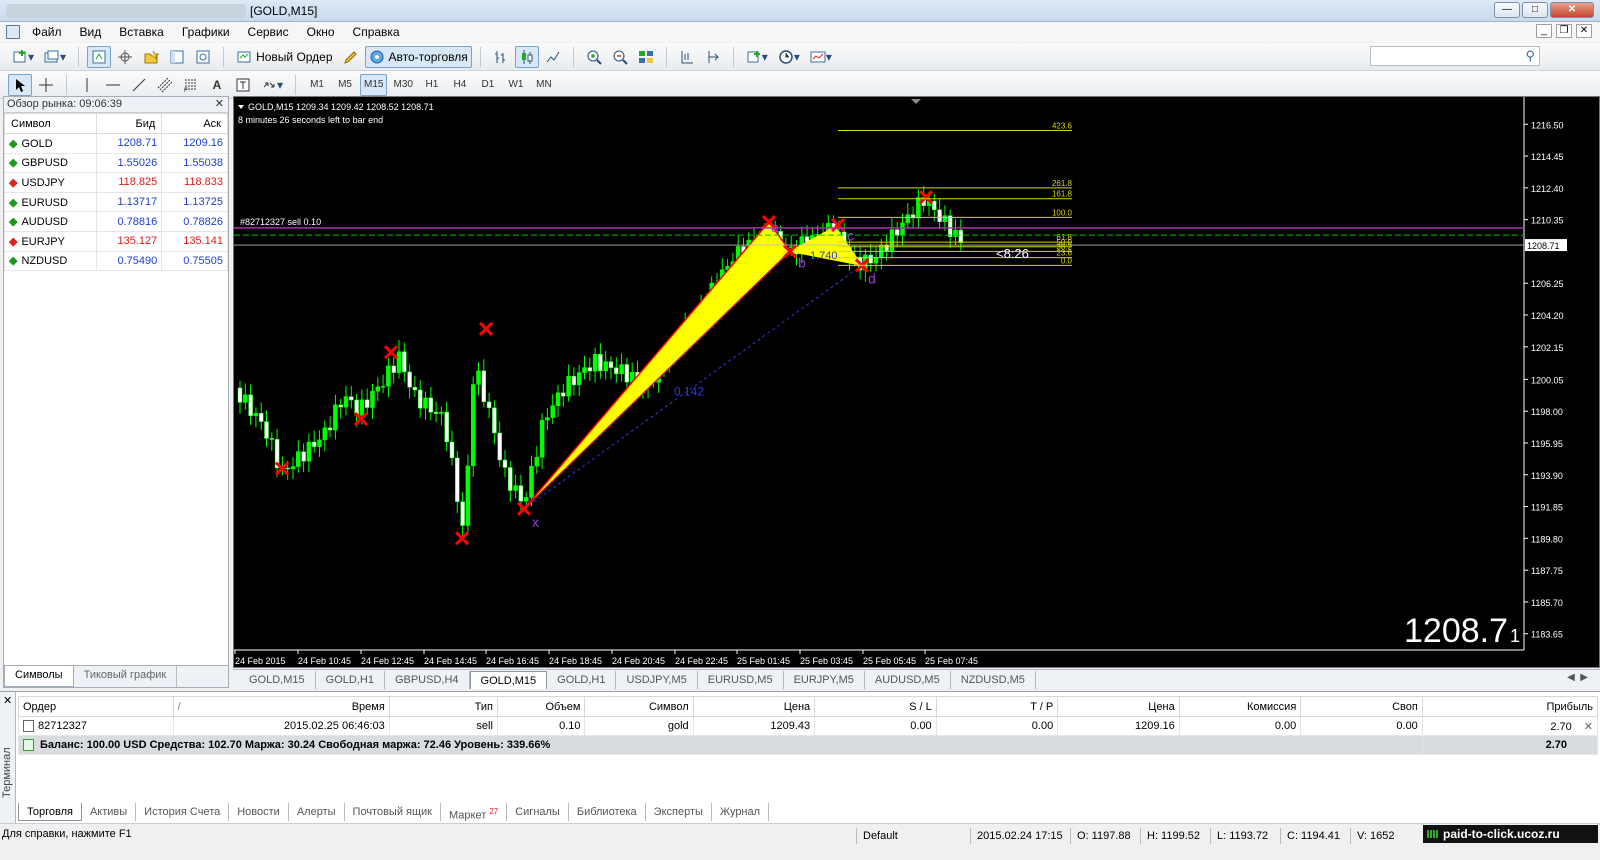 This screenshot has width=1600, height=860. I want to click on metaeditor-icon, so click(351, 57).